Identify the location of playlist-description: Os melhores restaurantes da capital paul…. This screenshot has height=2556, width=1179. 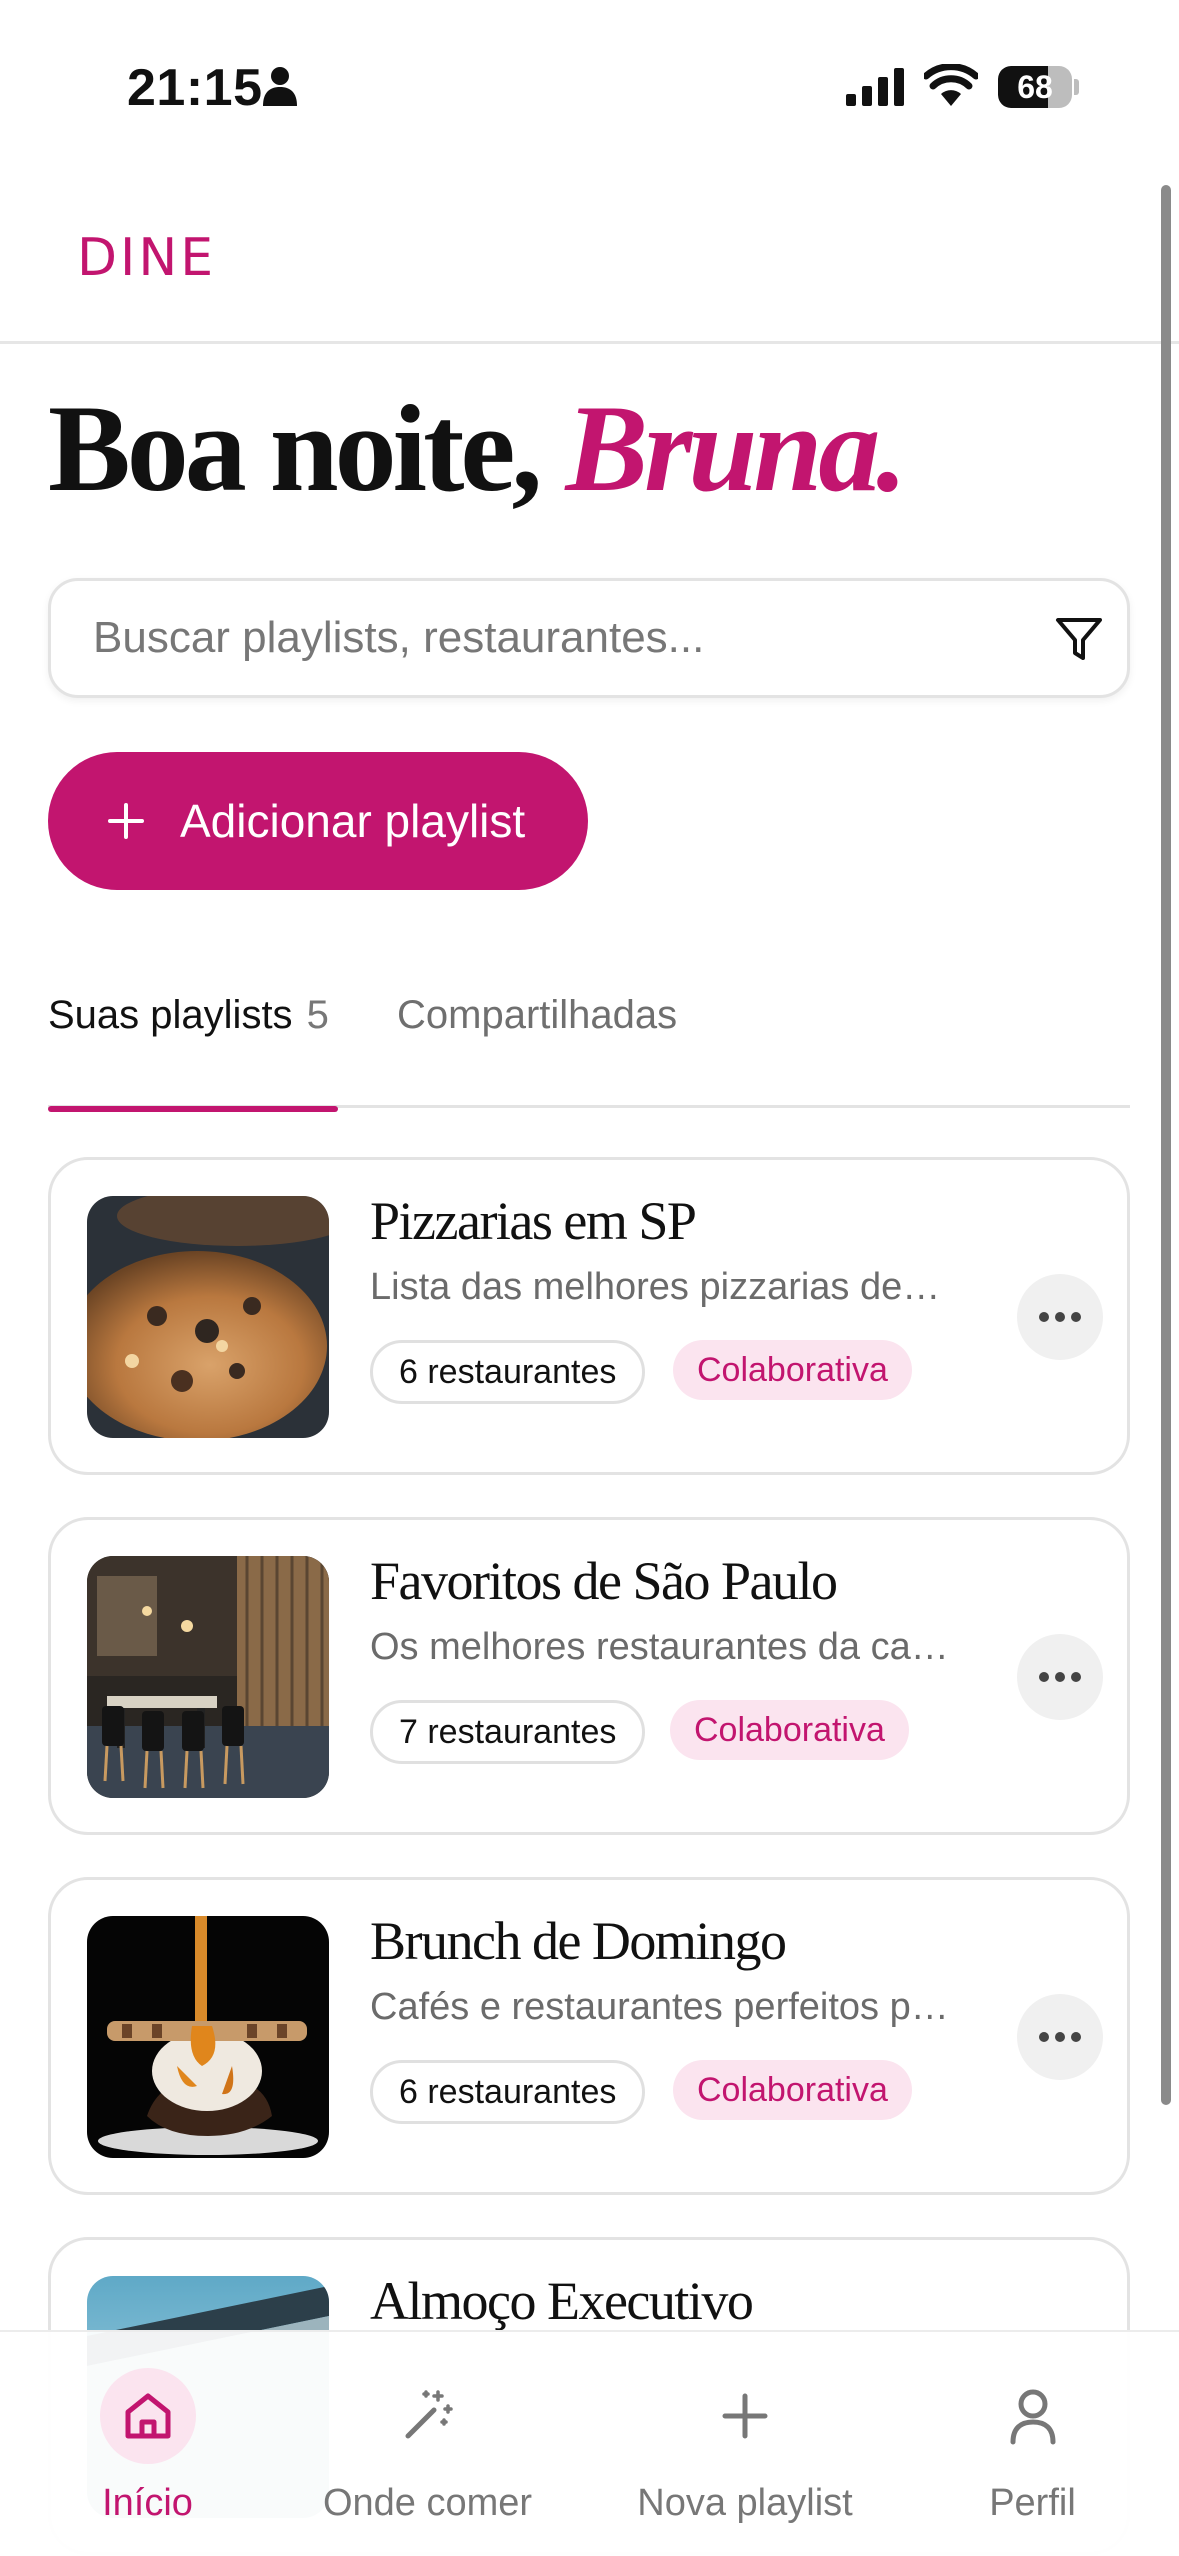
(660, 1647).